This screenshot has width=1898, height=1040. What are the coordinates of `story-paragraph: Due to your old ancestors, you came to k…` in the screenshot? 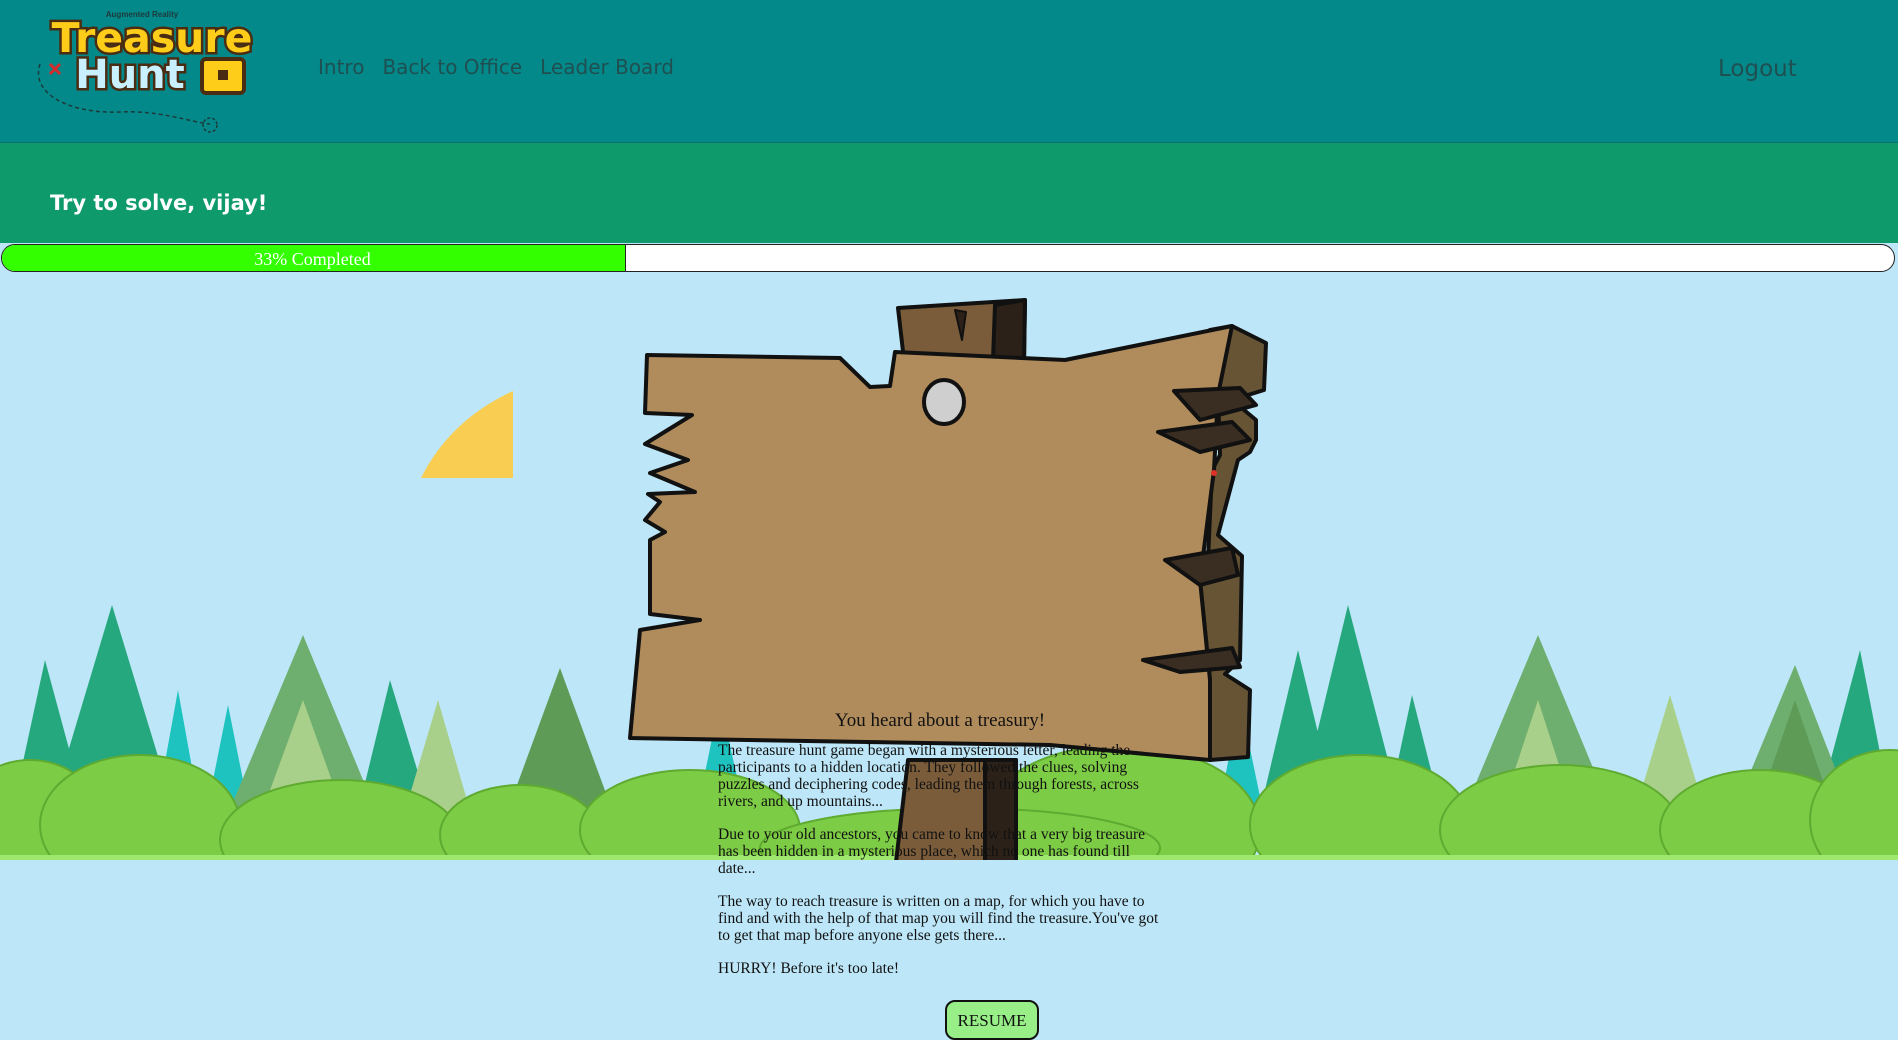 It's located at (931, 851).